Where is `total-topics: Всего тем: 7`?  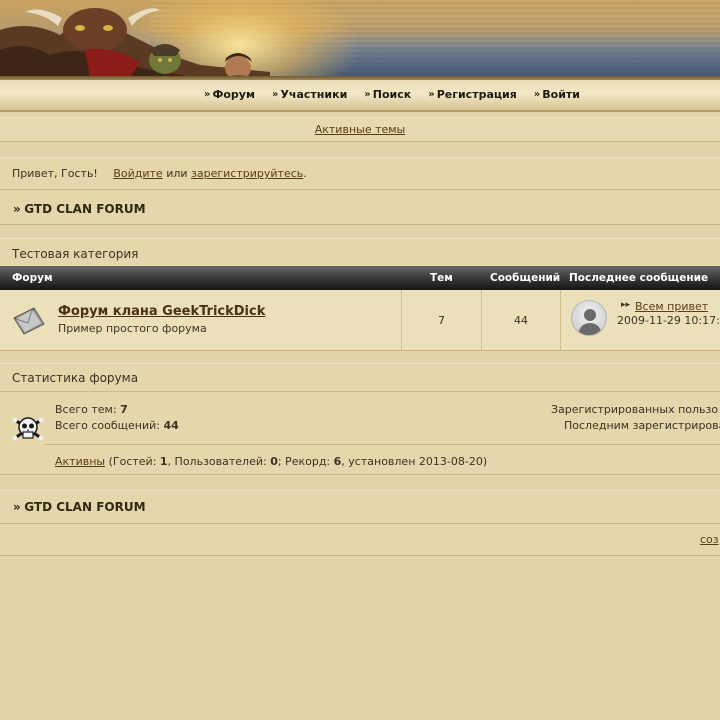 total-topics: Всего тем: 7 is located at coordinates (91, 409).